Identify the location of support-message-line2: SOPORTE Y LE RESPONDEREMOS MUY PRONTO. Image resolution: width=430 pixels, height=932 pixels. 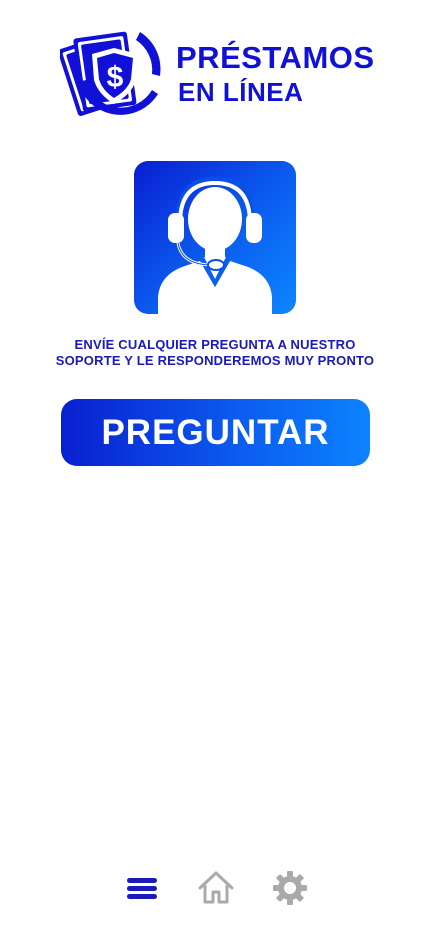
(215, 360).